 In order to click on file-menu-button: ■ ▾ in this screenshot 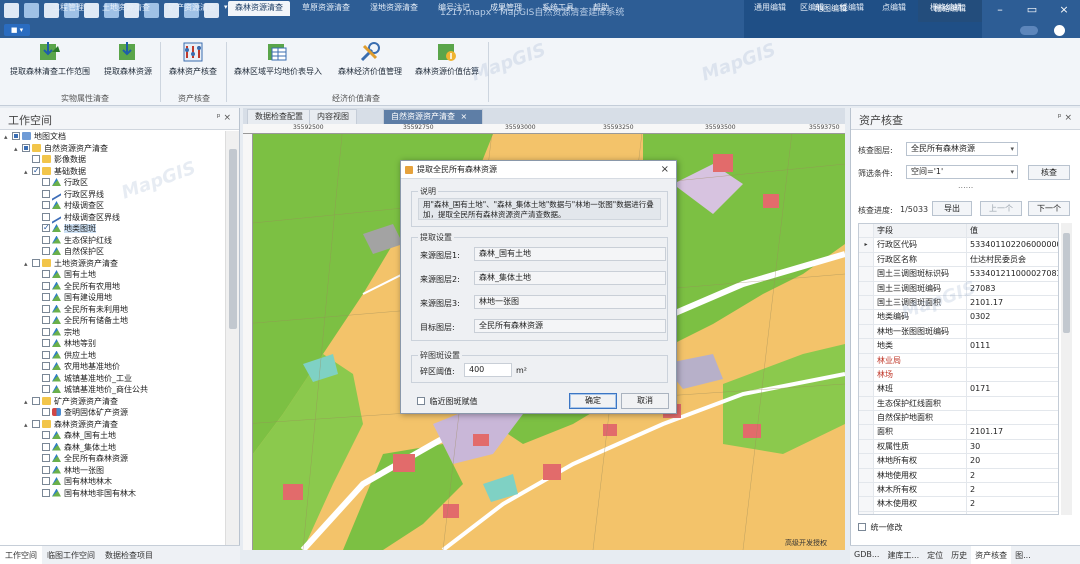, I will do `click(17, 30)`.